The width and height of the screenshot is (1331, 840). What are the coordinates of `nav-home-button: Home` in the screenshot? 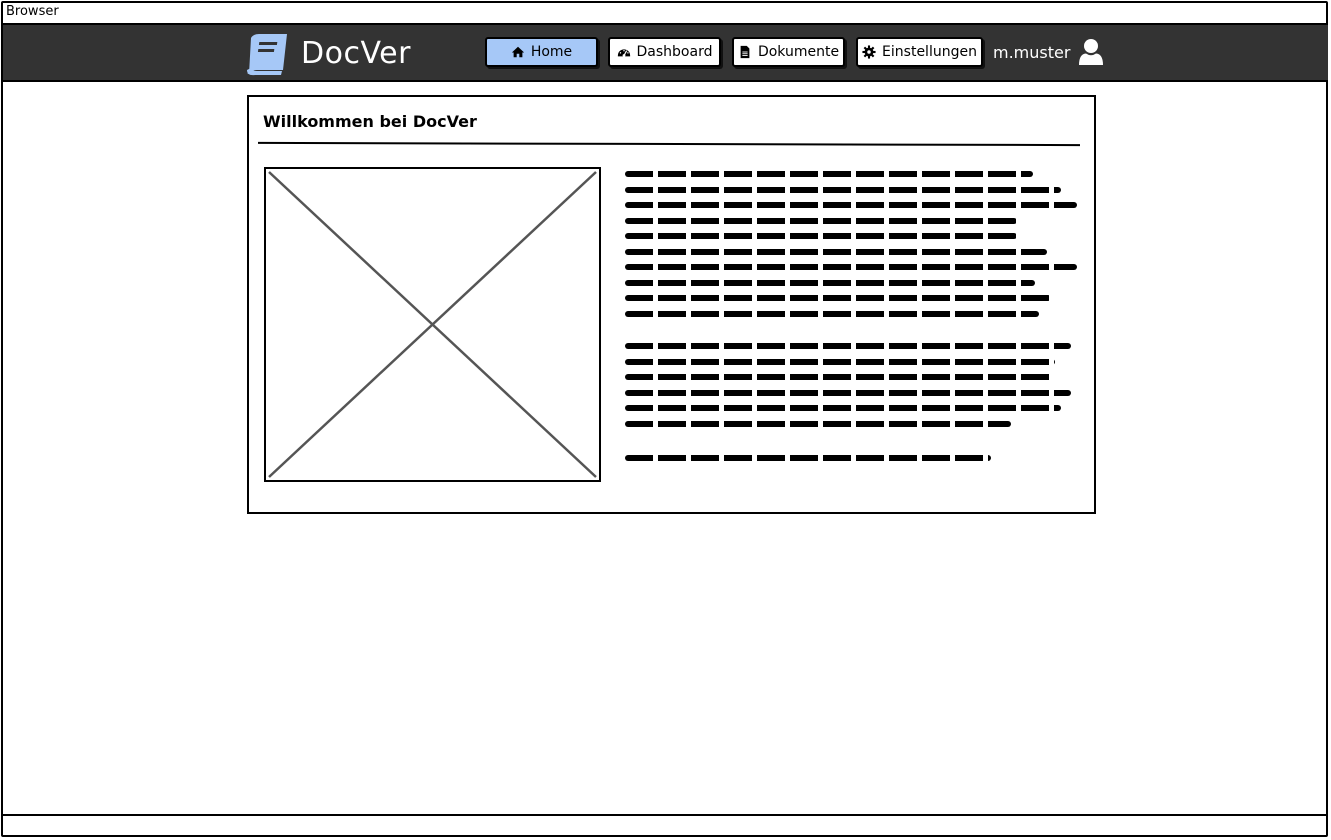 It's located at (541, 52).